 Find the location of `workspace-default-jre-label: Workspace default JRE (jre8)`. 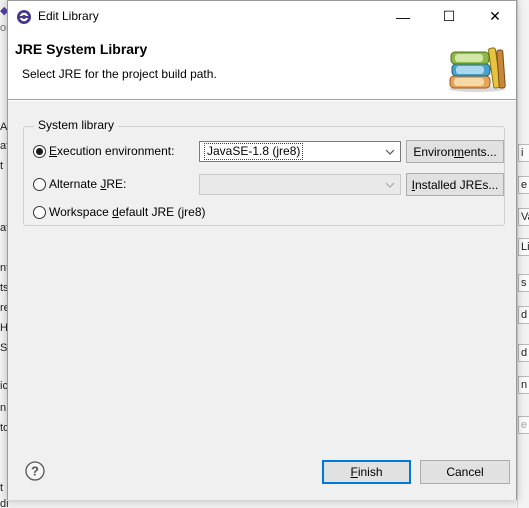

workspace-default-jre-label: Workspace default JRE (jre8) is located at coordinates (127, 212).